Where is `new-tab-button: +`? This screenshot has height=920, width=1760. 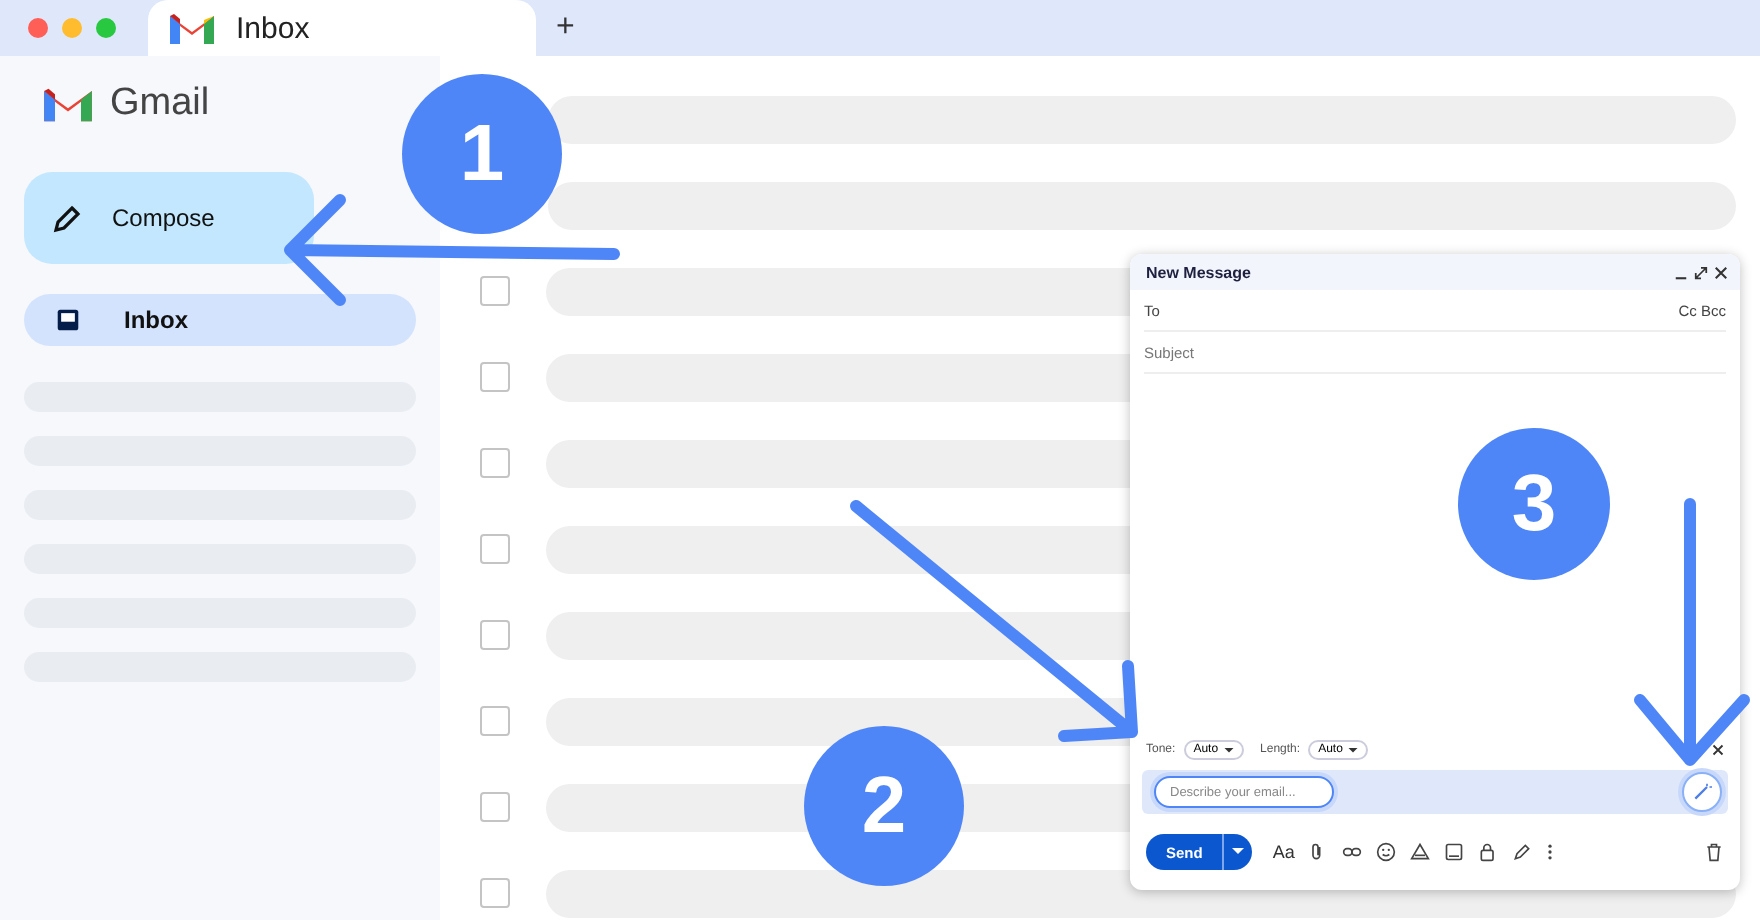 new-tab-button: + is located at coordinates (565, 28).